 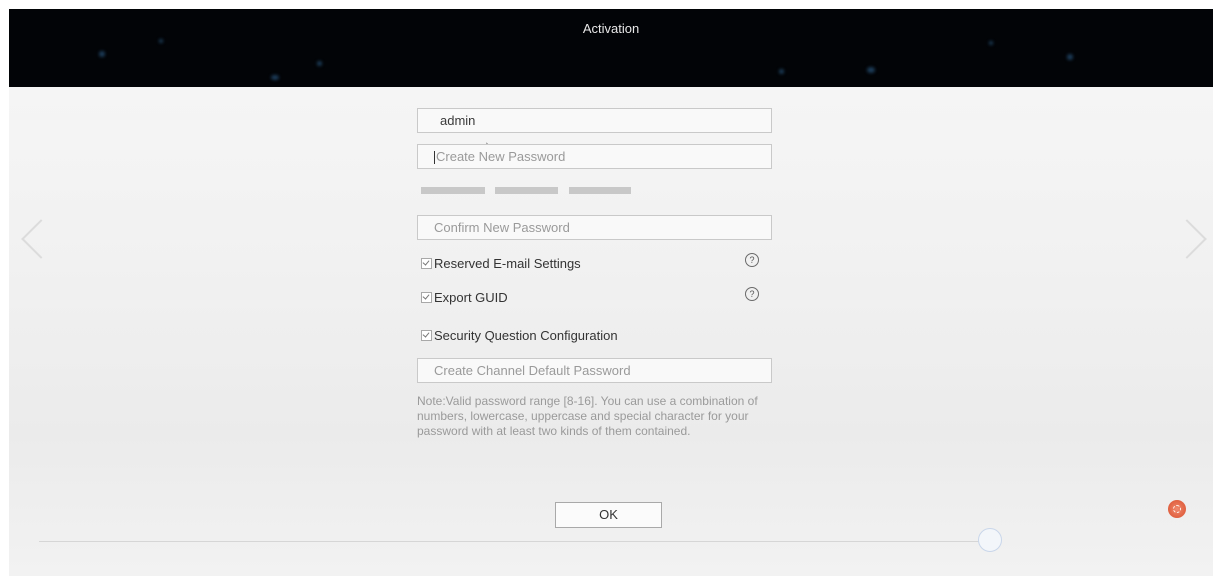 I want to click on username-value: admin, so click(x=458, y=120).